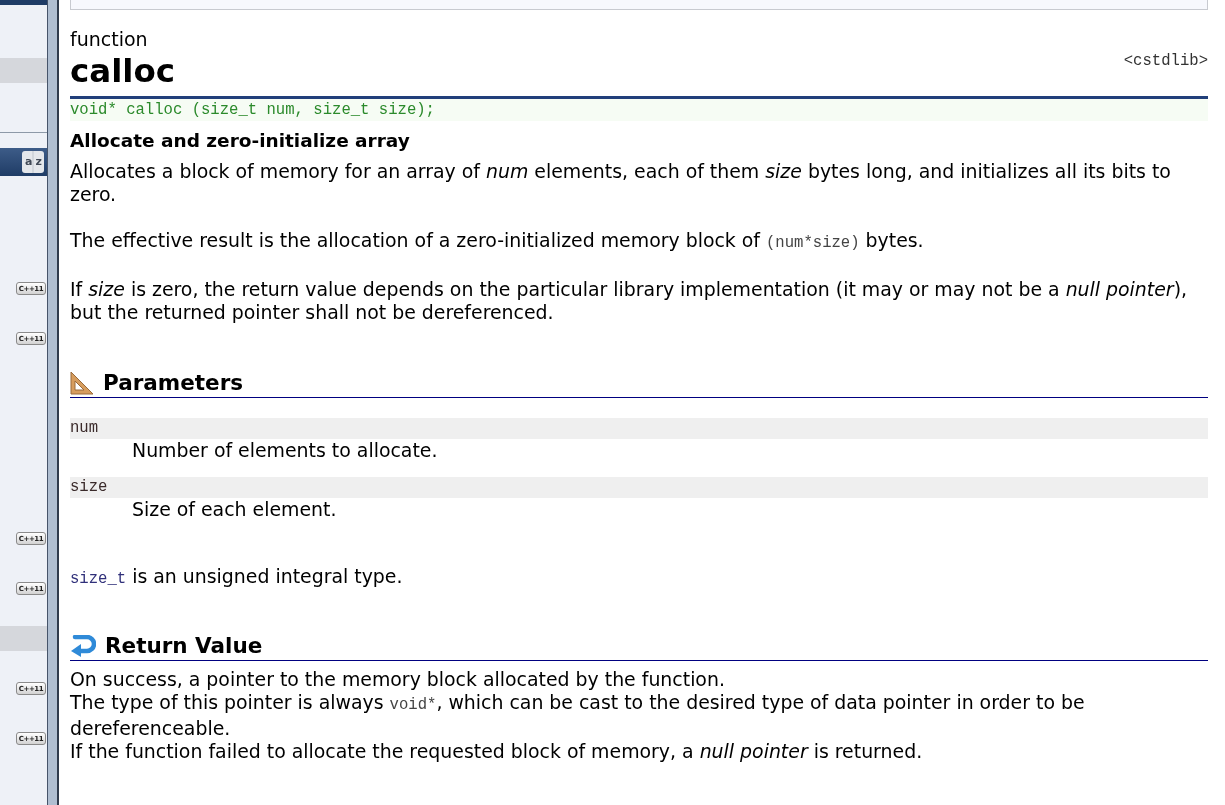 The height and width of the screenshot is (805, 1225). Describe the element at coordinates (497, 241) in the screenshot. I see `description-paragraph: The effective result is the allocation of a zero-initialized memory block of (num*size) bytes.` at that location.